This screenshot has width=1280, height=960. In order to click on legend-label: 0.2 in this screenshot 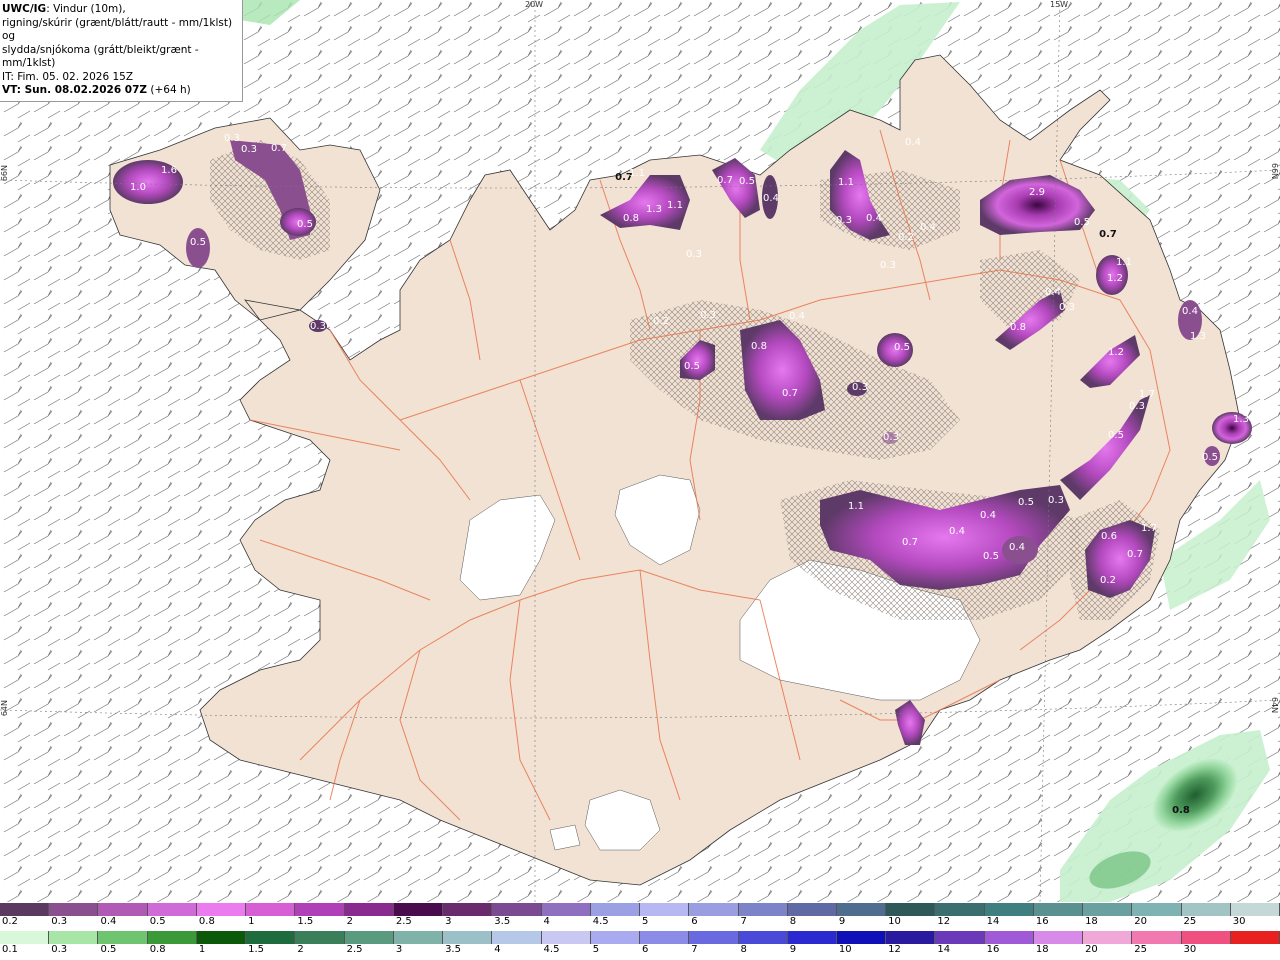, I will do `click(10, 921)`.